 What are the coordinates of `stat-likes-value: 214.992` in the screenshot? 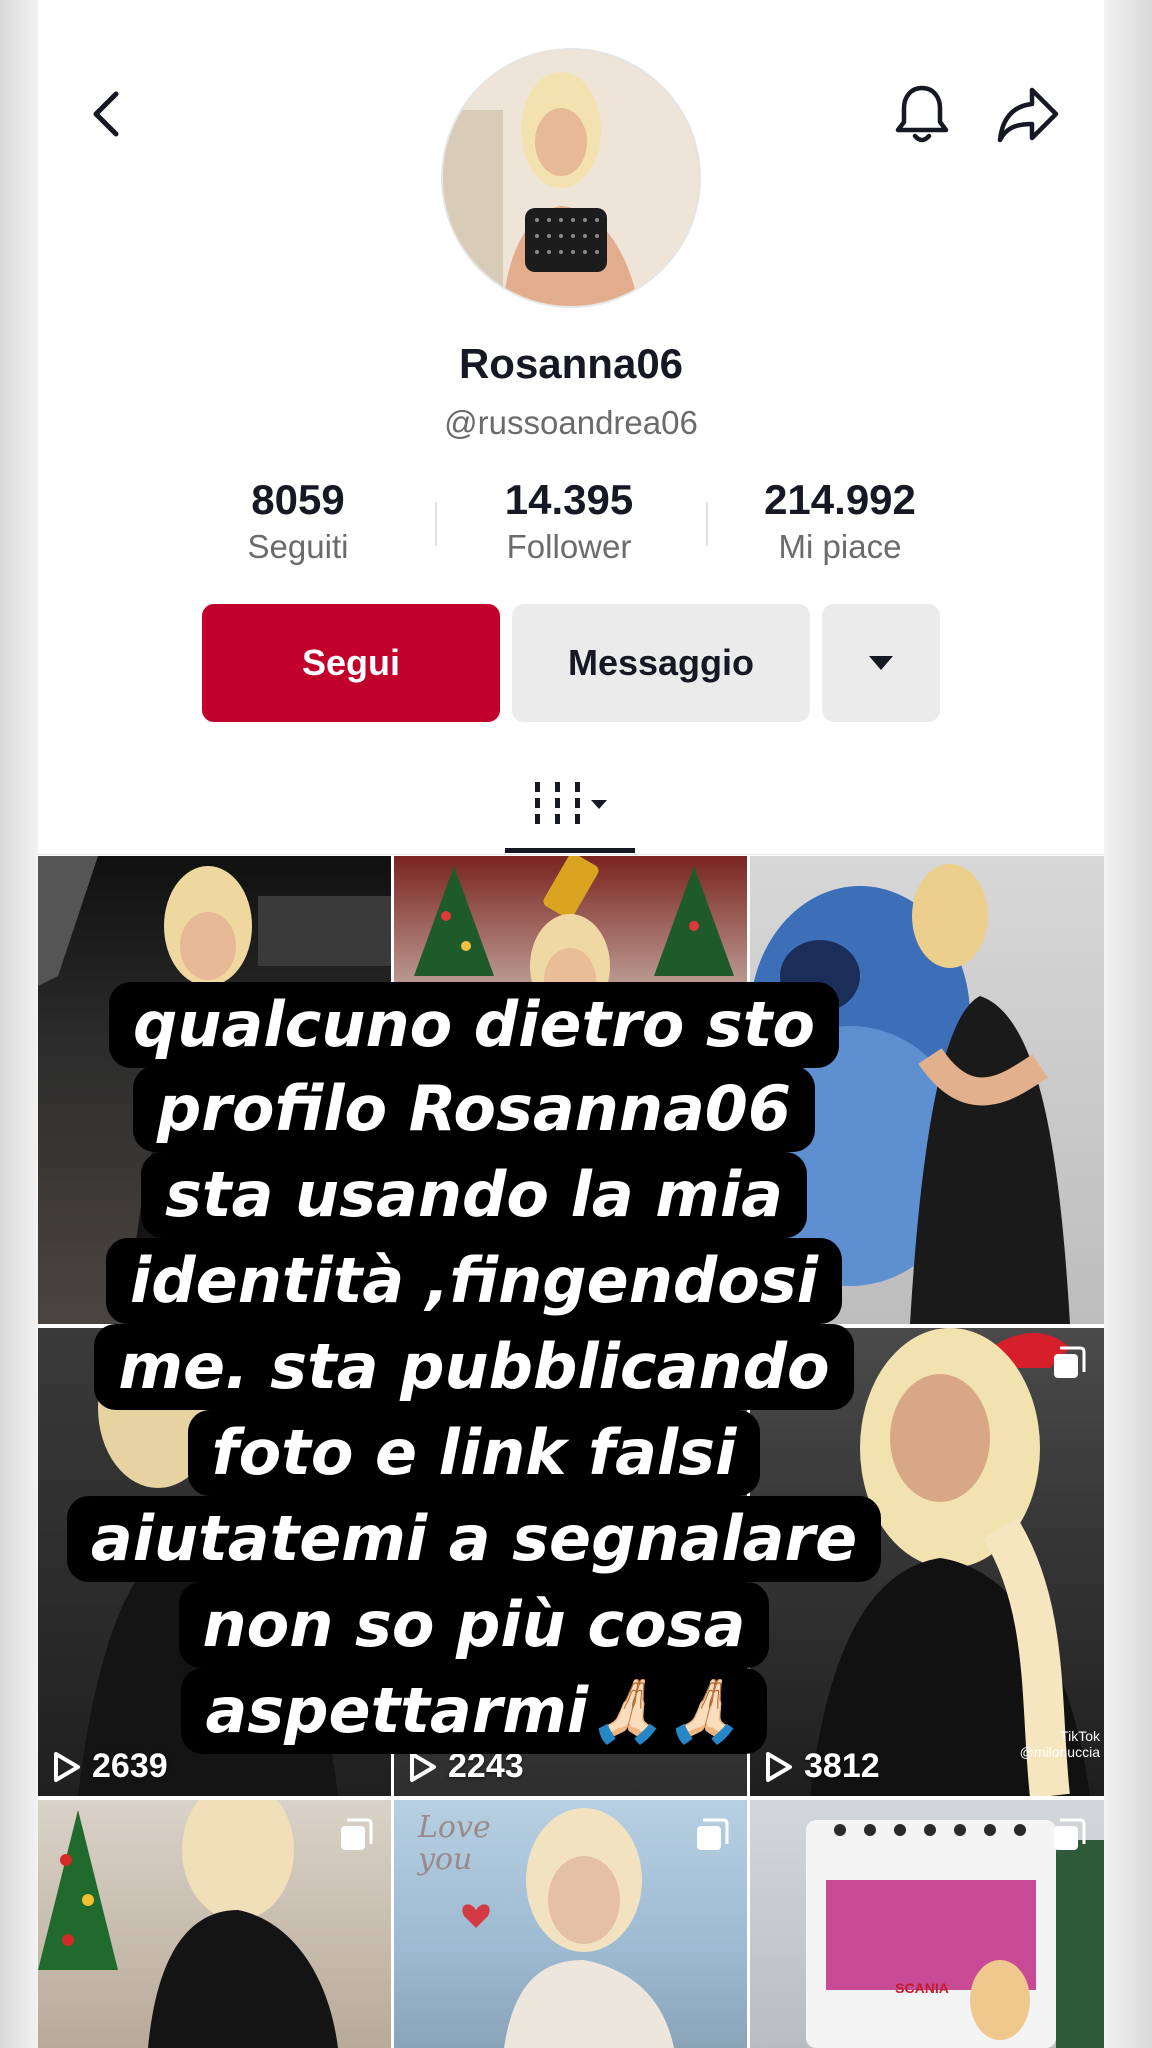 It's located at (840, 499).